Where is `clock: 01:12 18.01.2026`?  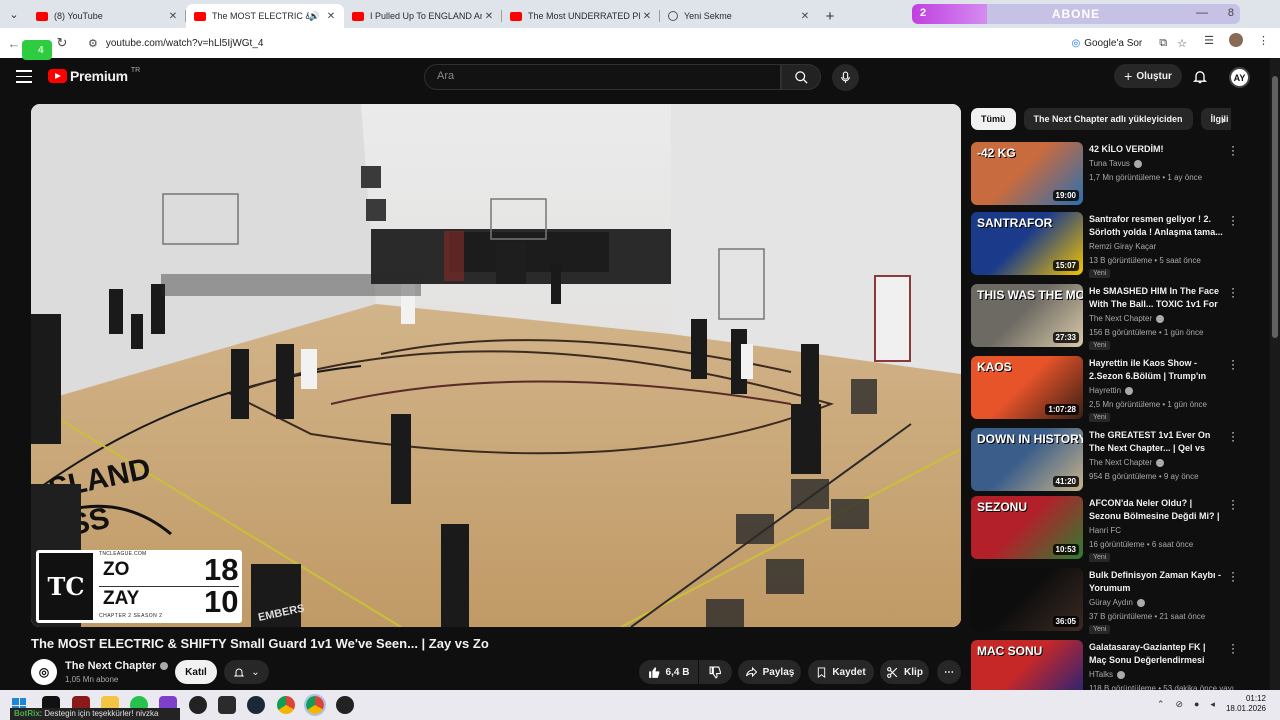
clock: 01:12 18.01.2026 is located at coordinates (1246, 704).